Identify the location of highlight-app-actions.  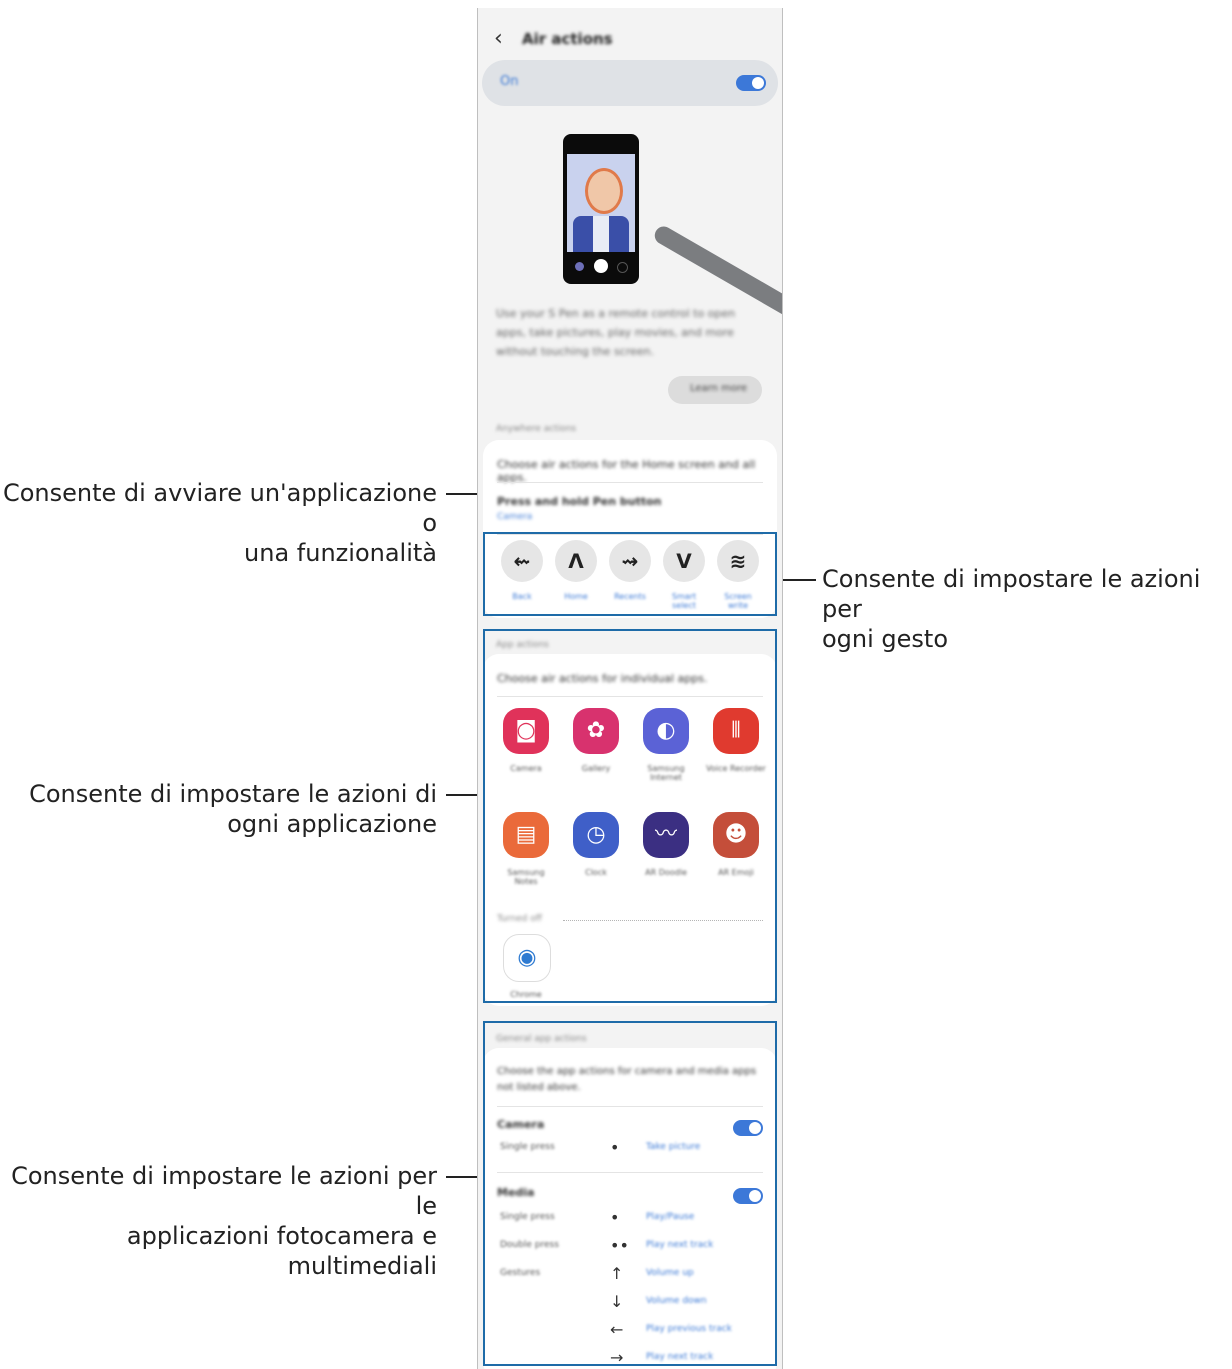
(630, 816).